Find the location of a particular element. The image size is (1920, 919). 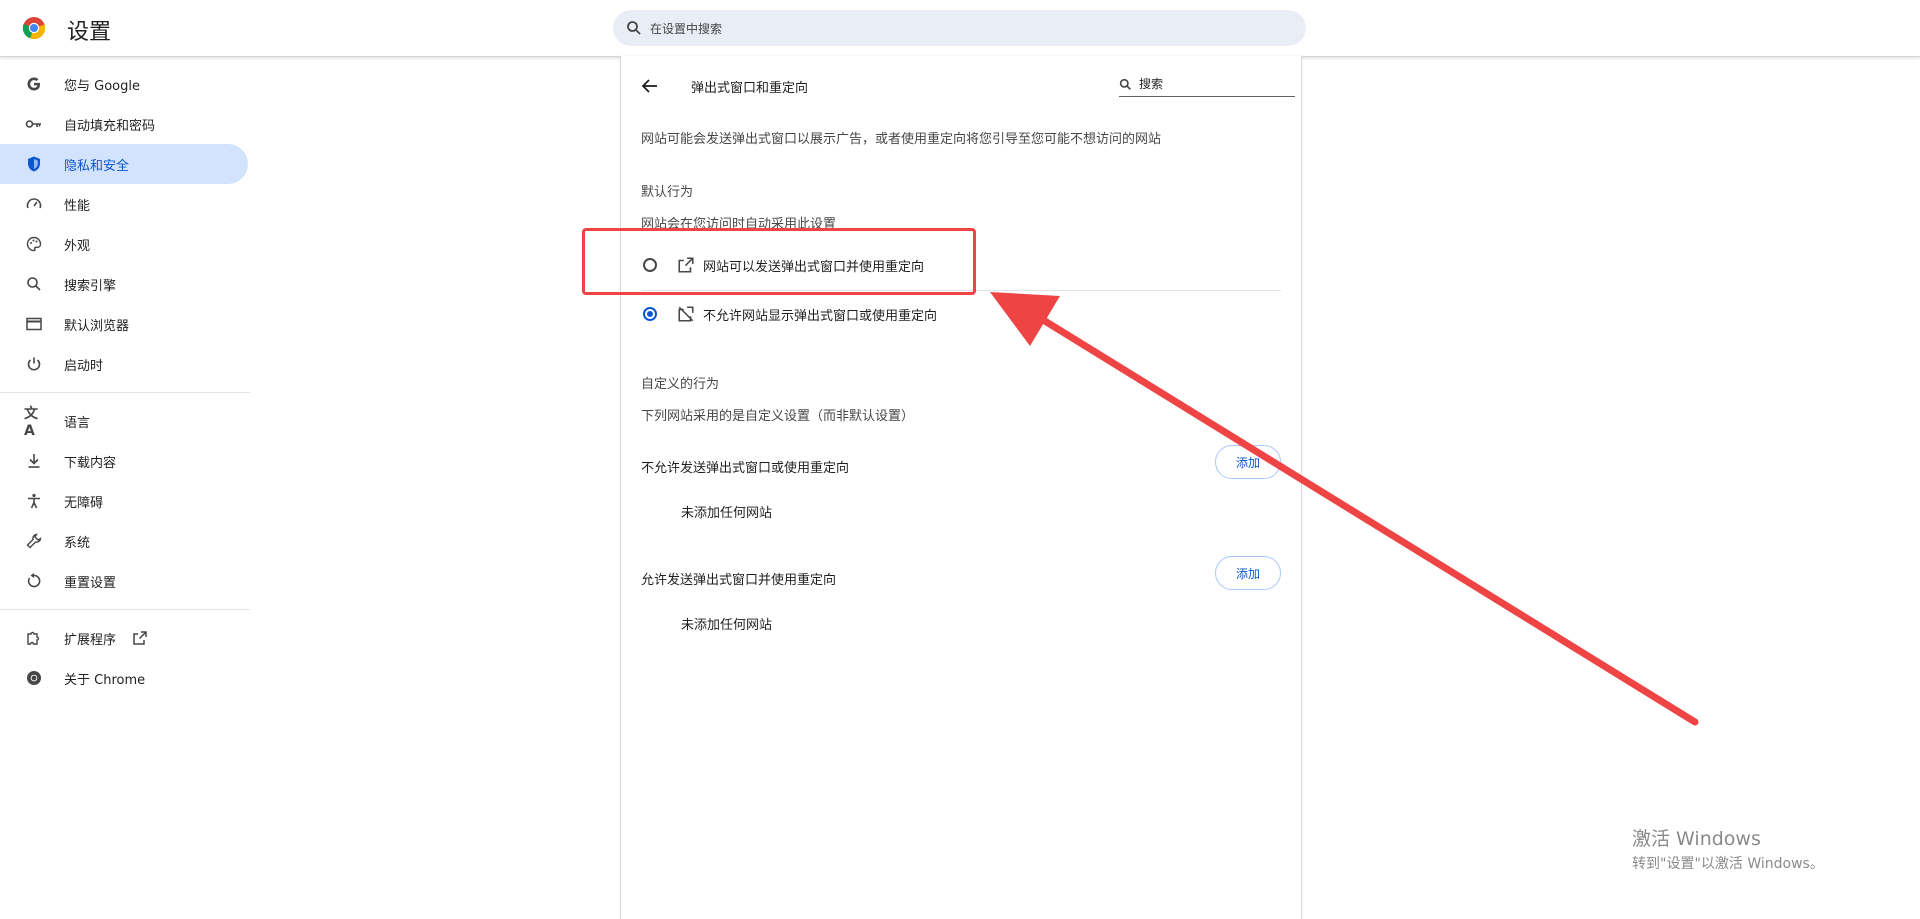

sidebar-item-search-engine: 搜索引擎 is located at coordinates (125, 284).